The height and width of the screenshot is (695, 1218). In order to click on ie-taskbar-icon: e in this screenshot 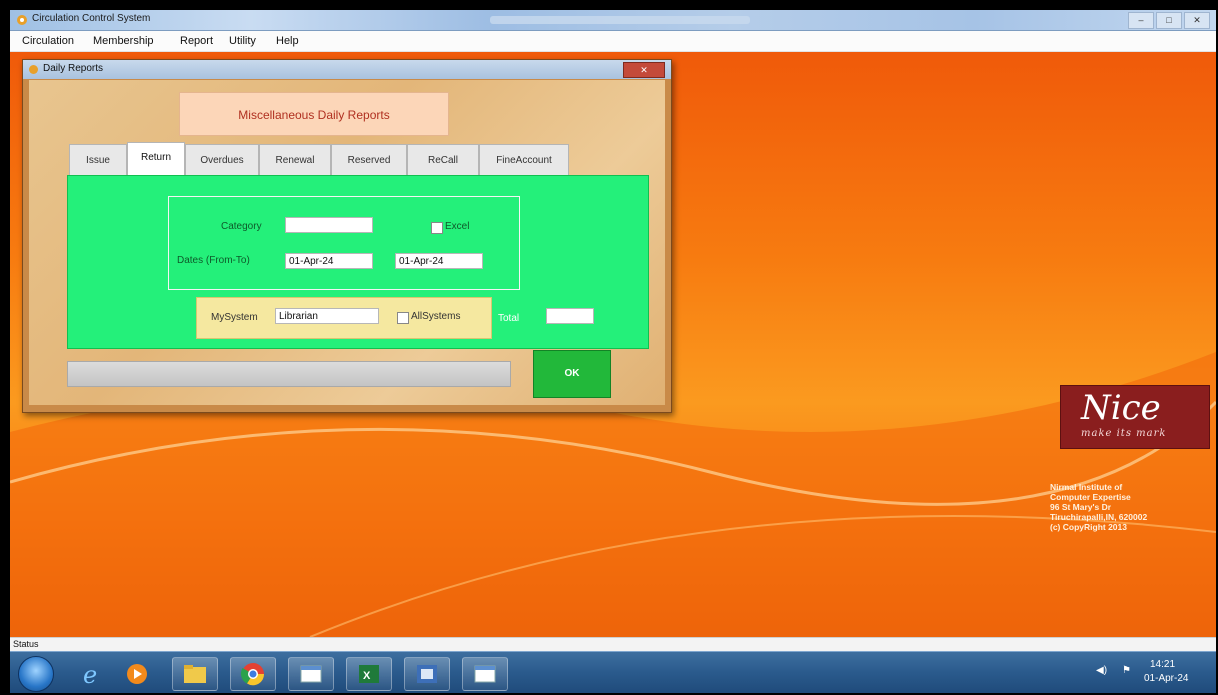, I will do `click(91, 674)`.